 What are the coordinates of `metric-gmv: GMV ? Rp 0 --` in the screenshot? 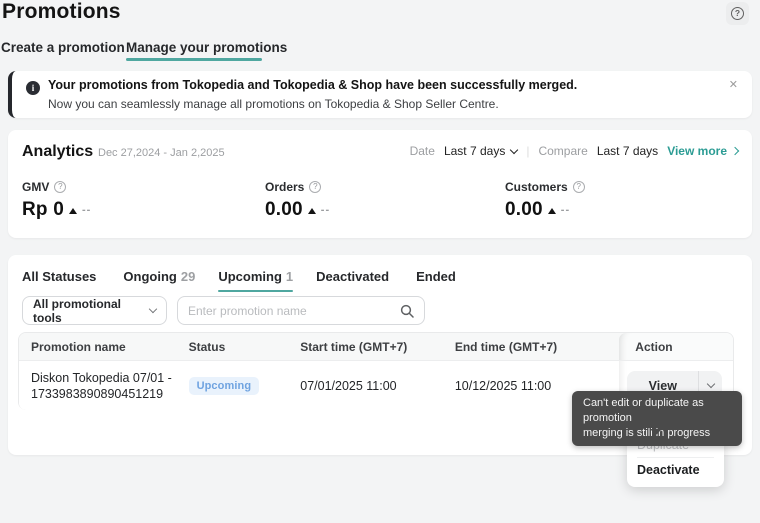 It's located at (56, 200).